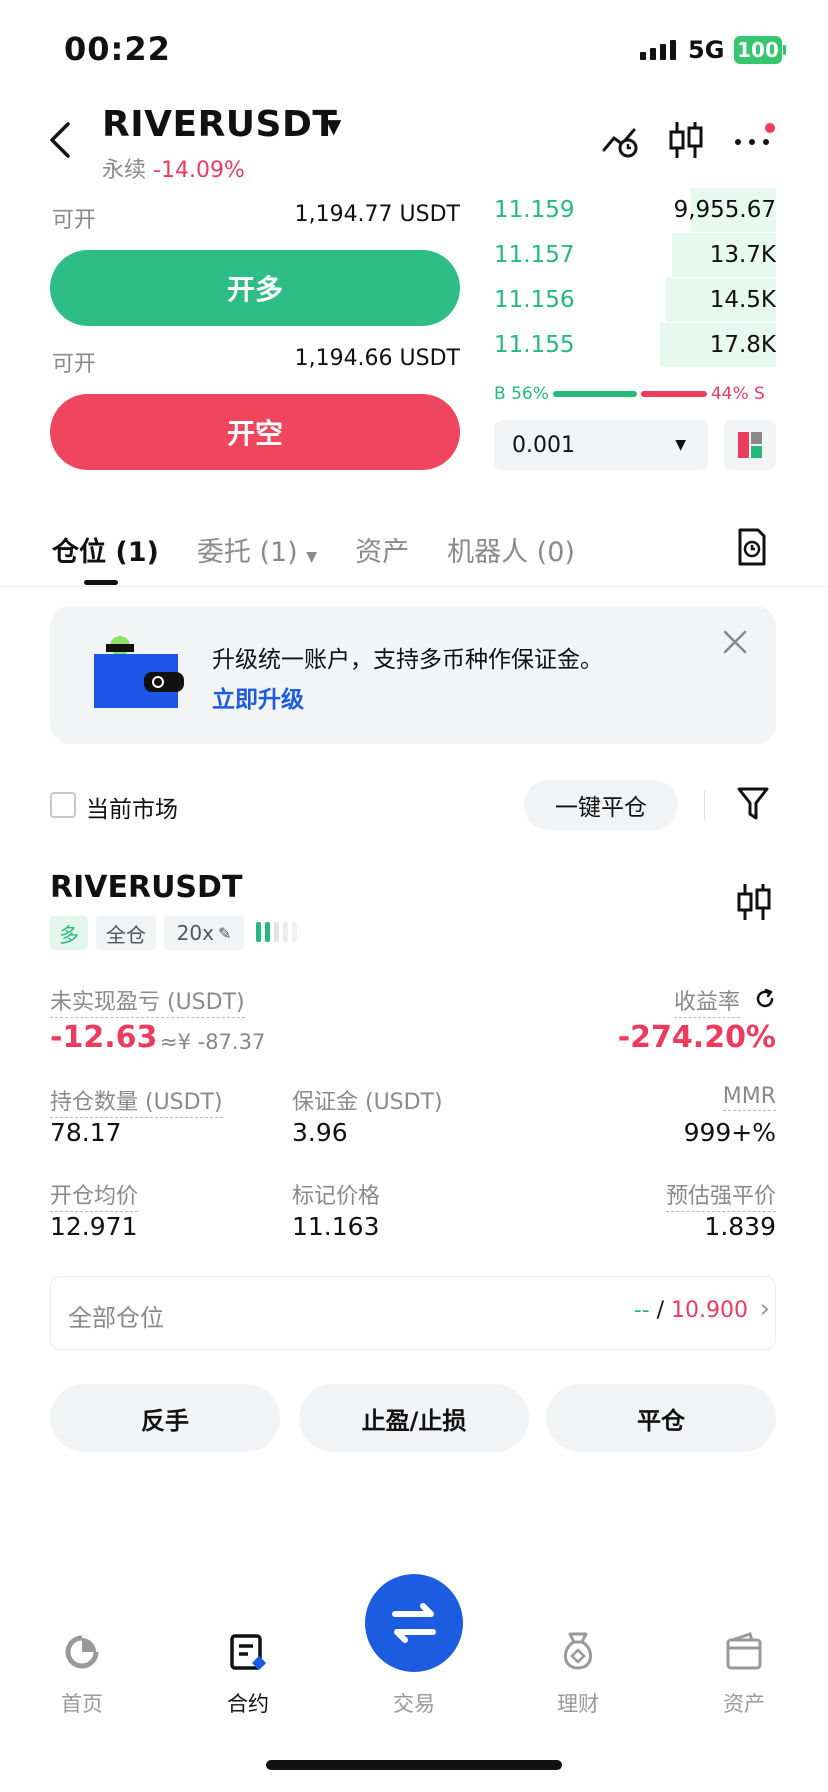 The image size is (828, 1792). What do you see at coordinates (367, 1102) in the screenshot?
I see `margin-label: 保证金 (USDT)` at bounding box center [367, 1102].